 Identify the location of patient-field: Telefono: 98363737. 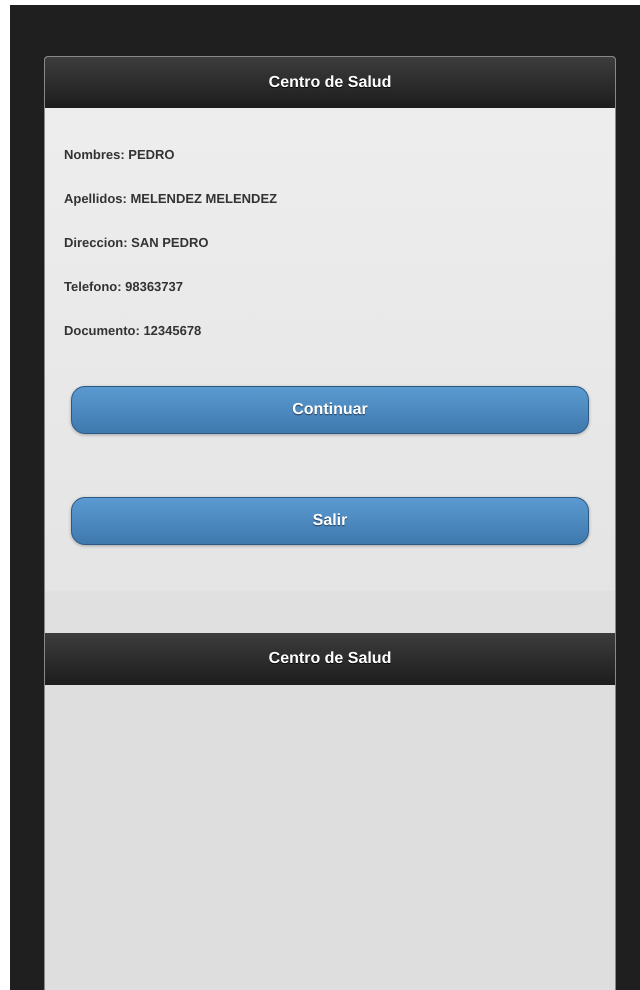
(326, 299).